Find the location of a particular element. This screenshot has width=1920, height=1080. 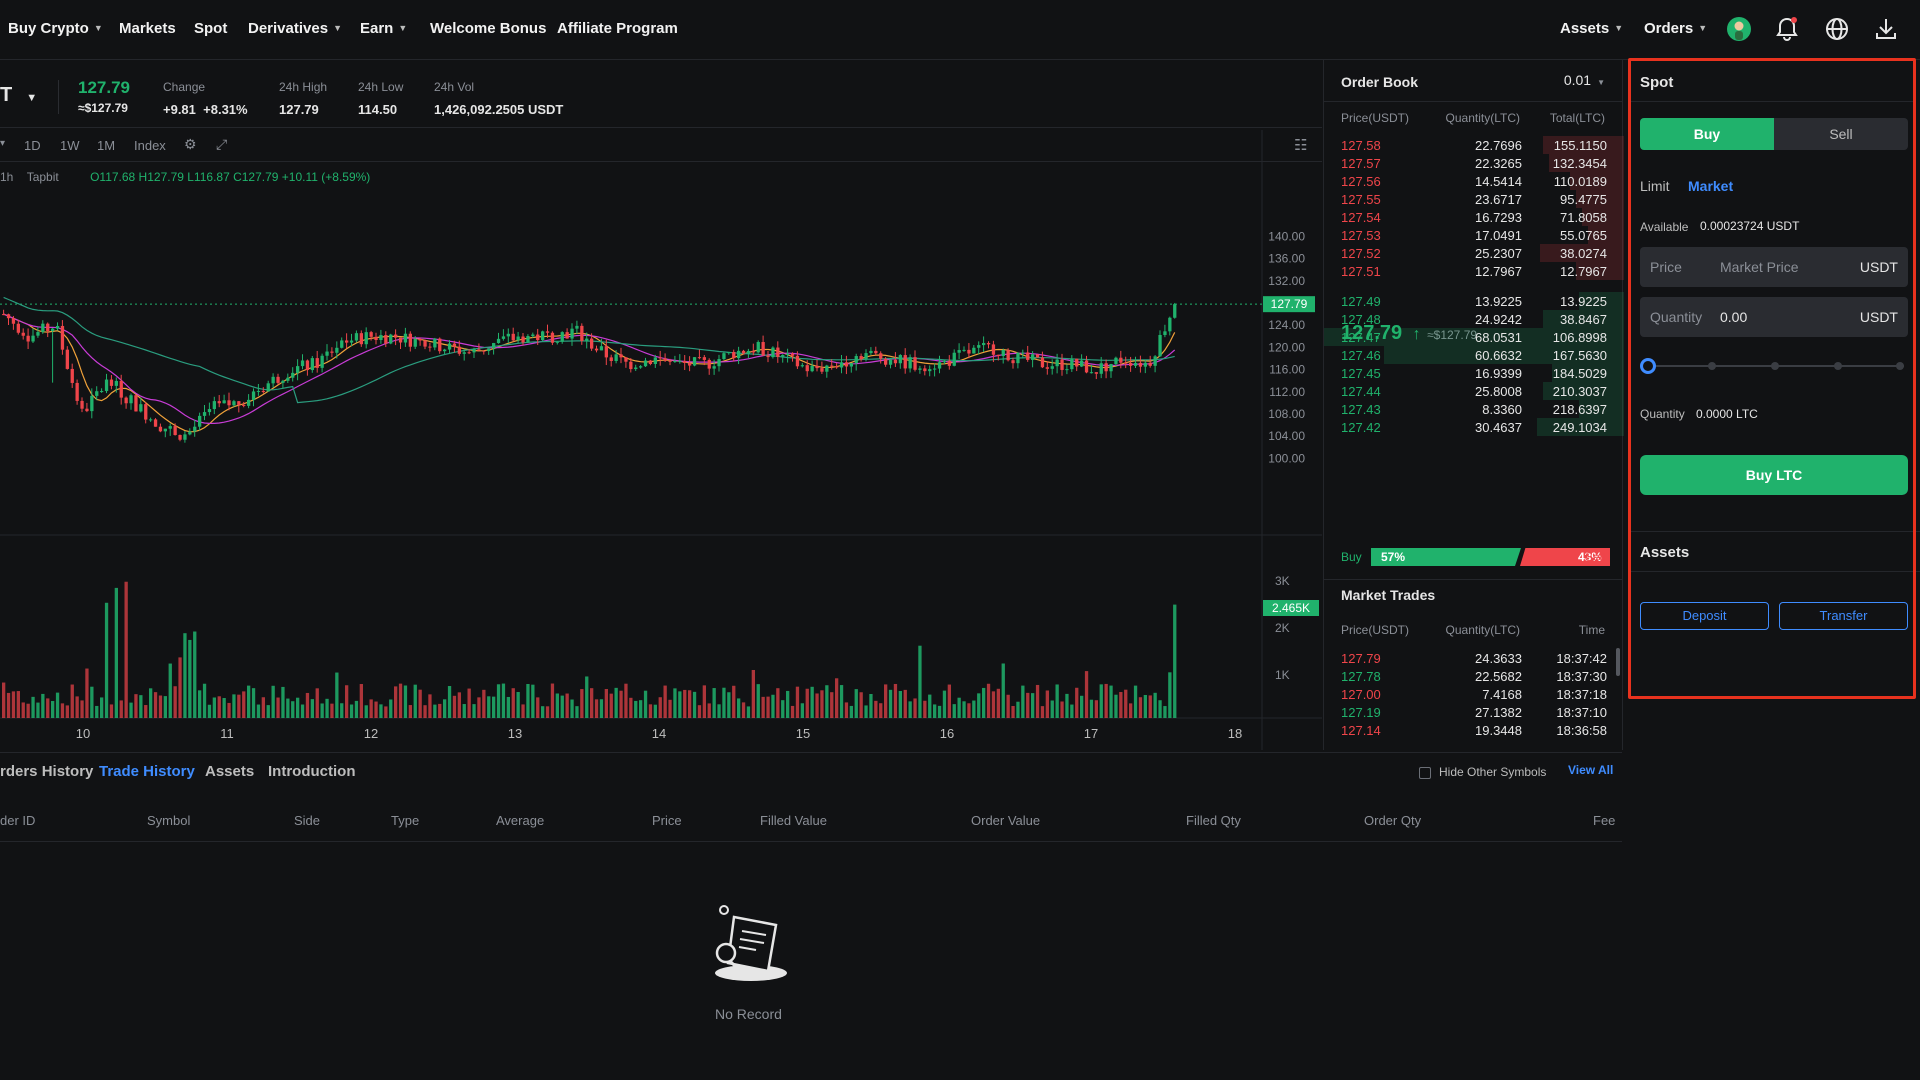

hide-other-checkbox is located at coordinates (1425, 773).